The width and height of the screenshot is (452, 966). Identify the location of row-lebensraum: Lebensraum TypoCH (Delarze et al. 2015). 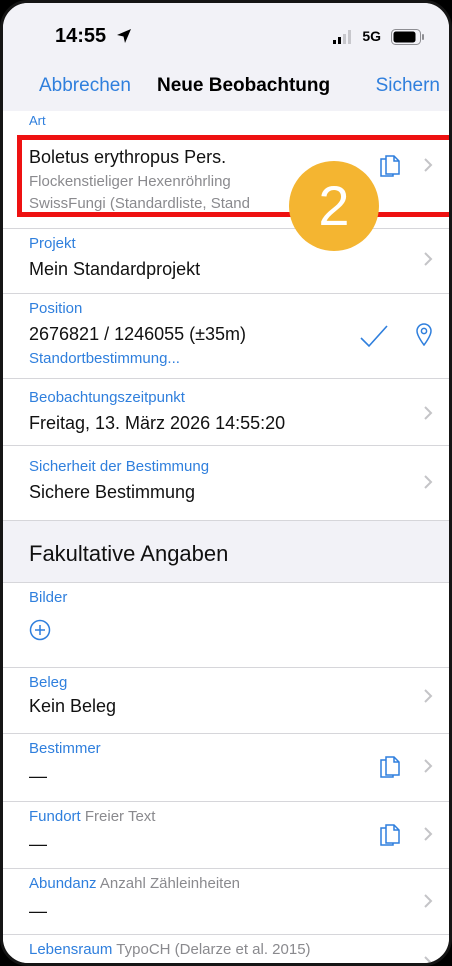
(226, 949).